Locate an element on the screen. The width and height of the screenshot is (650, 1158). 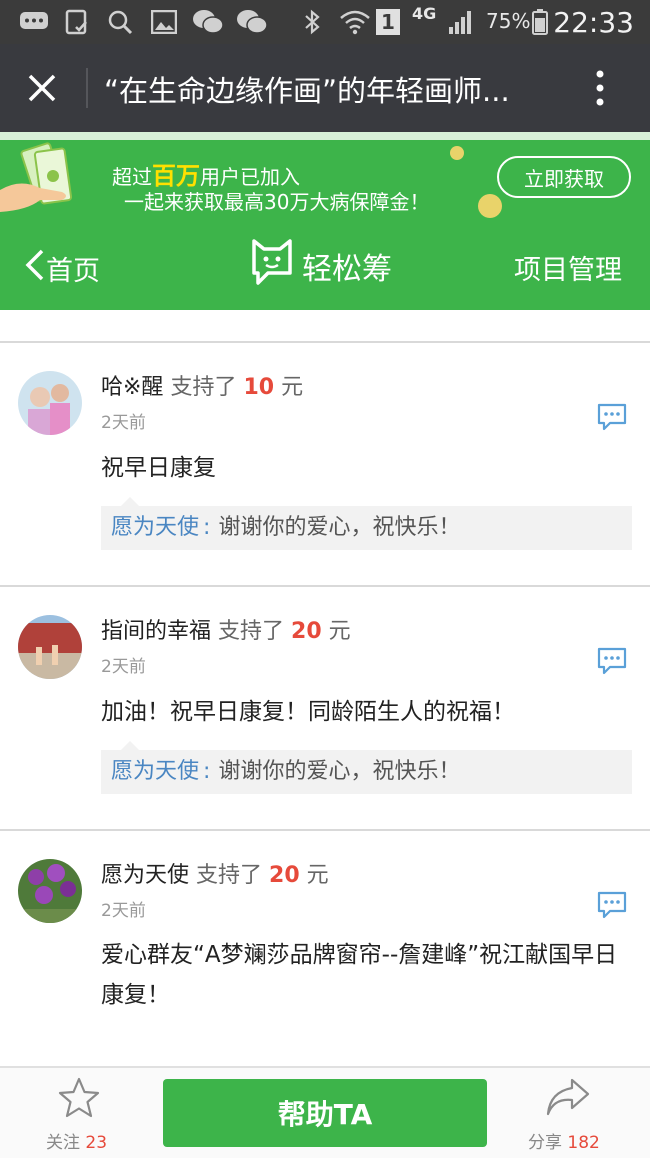
title-divider is located at coordinates (87, 88).